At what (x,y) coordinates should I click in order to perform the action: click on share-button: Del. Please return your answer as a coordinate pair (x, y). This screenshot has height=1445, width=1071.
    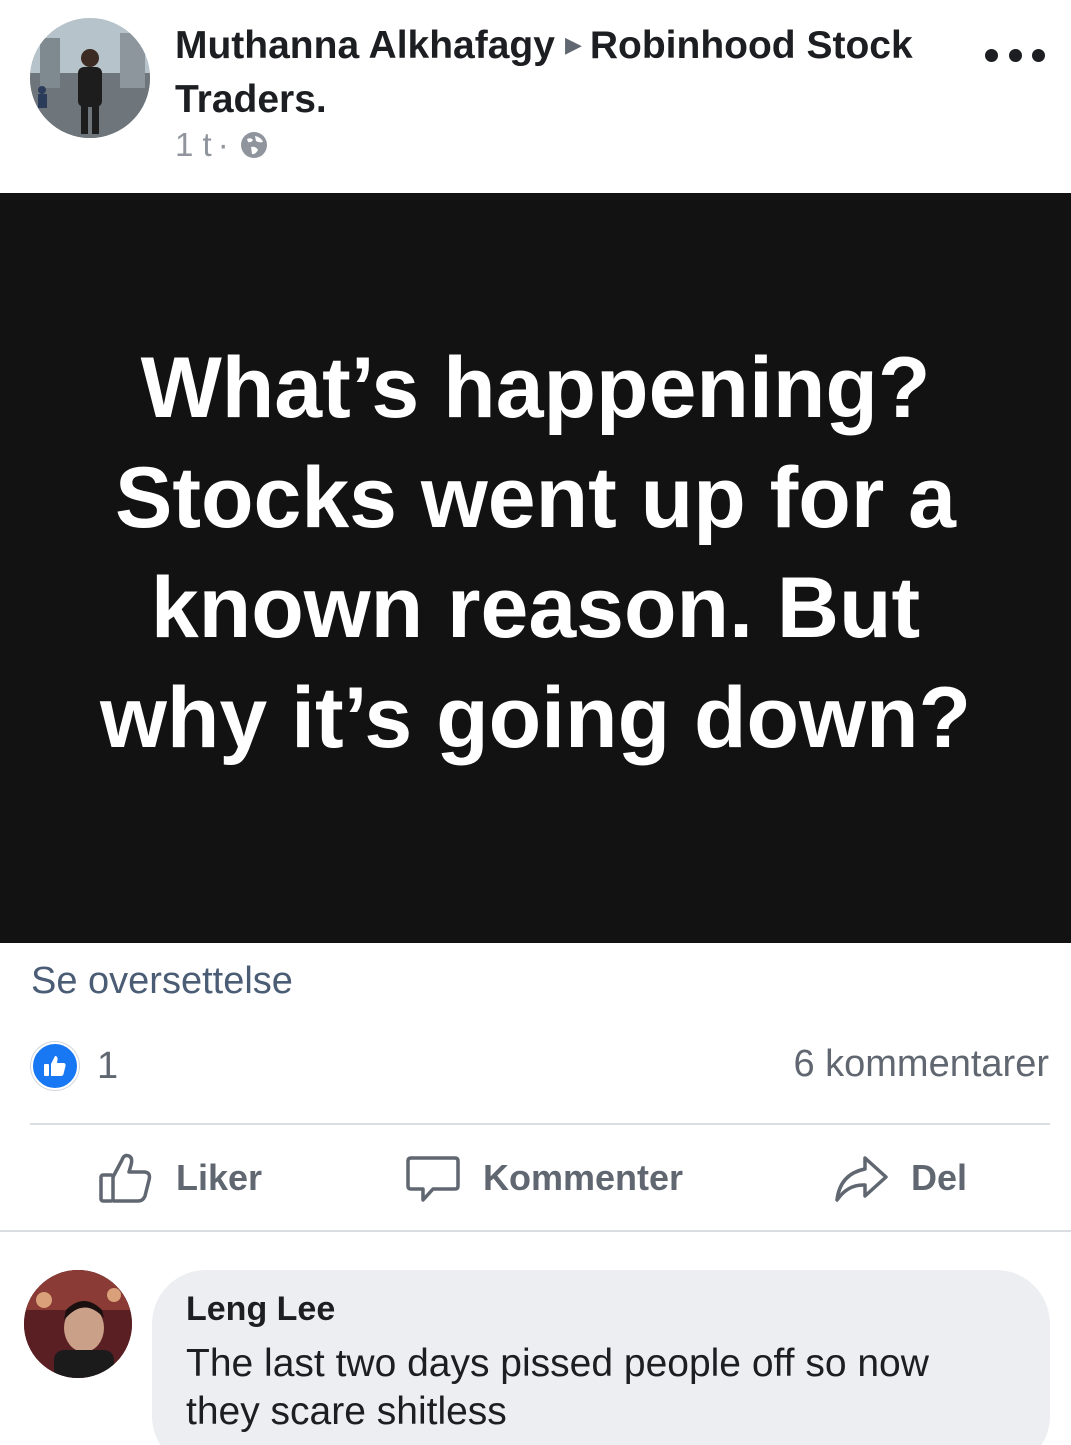
    Looking at the image, I should click on (900, 1177).